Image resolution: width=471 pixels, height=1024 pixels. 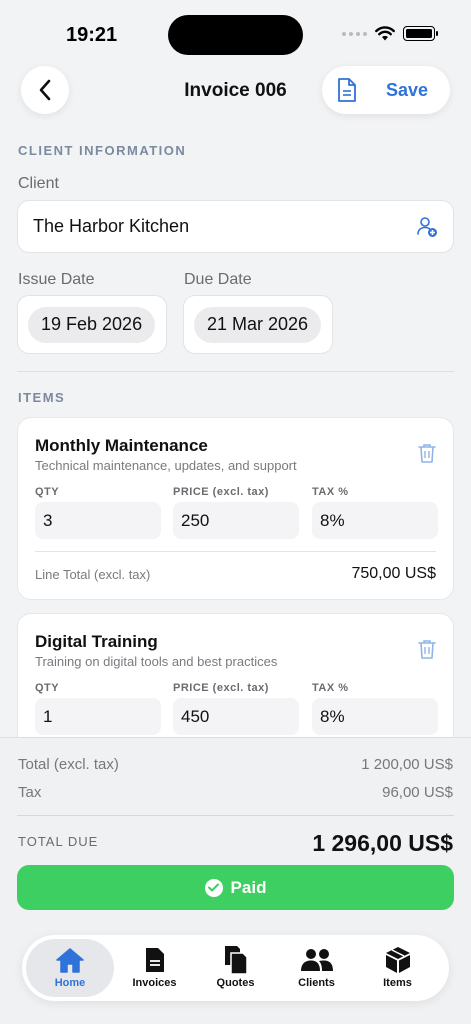 I want to click on dynamic-island, so click(x=235, y=35).